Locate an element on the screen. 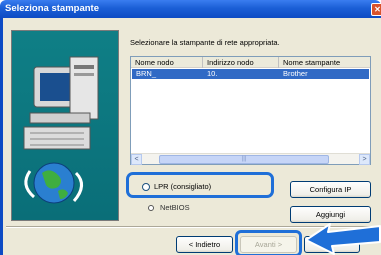 This screenshot has height=255, width=381. lpr-radio-button is located at coordinates (146, 186).